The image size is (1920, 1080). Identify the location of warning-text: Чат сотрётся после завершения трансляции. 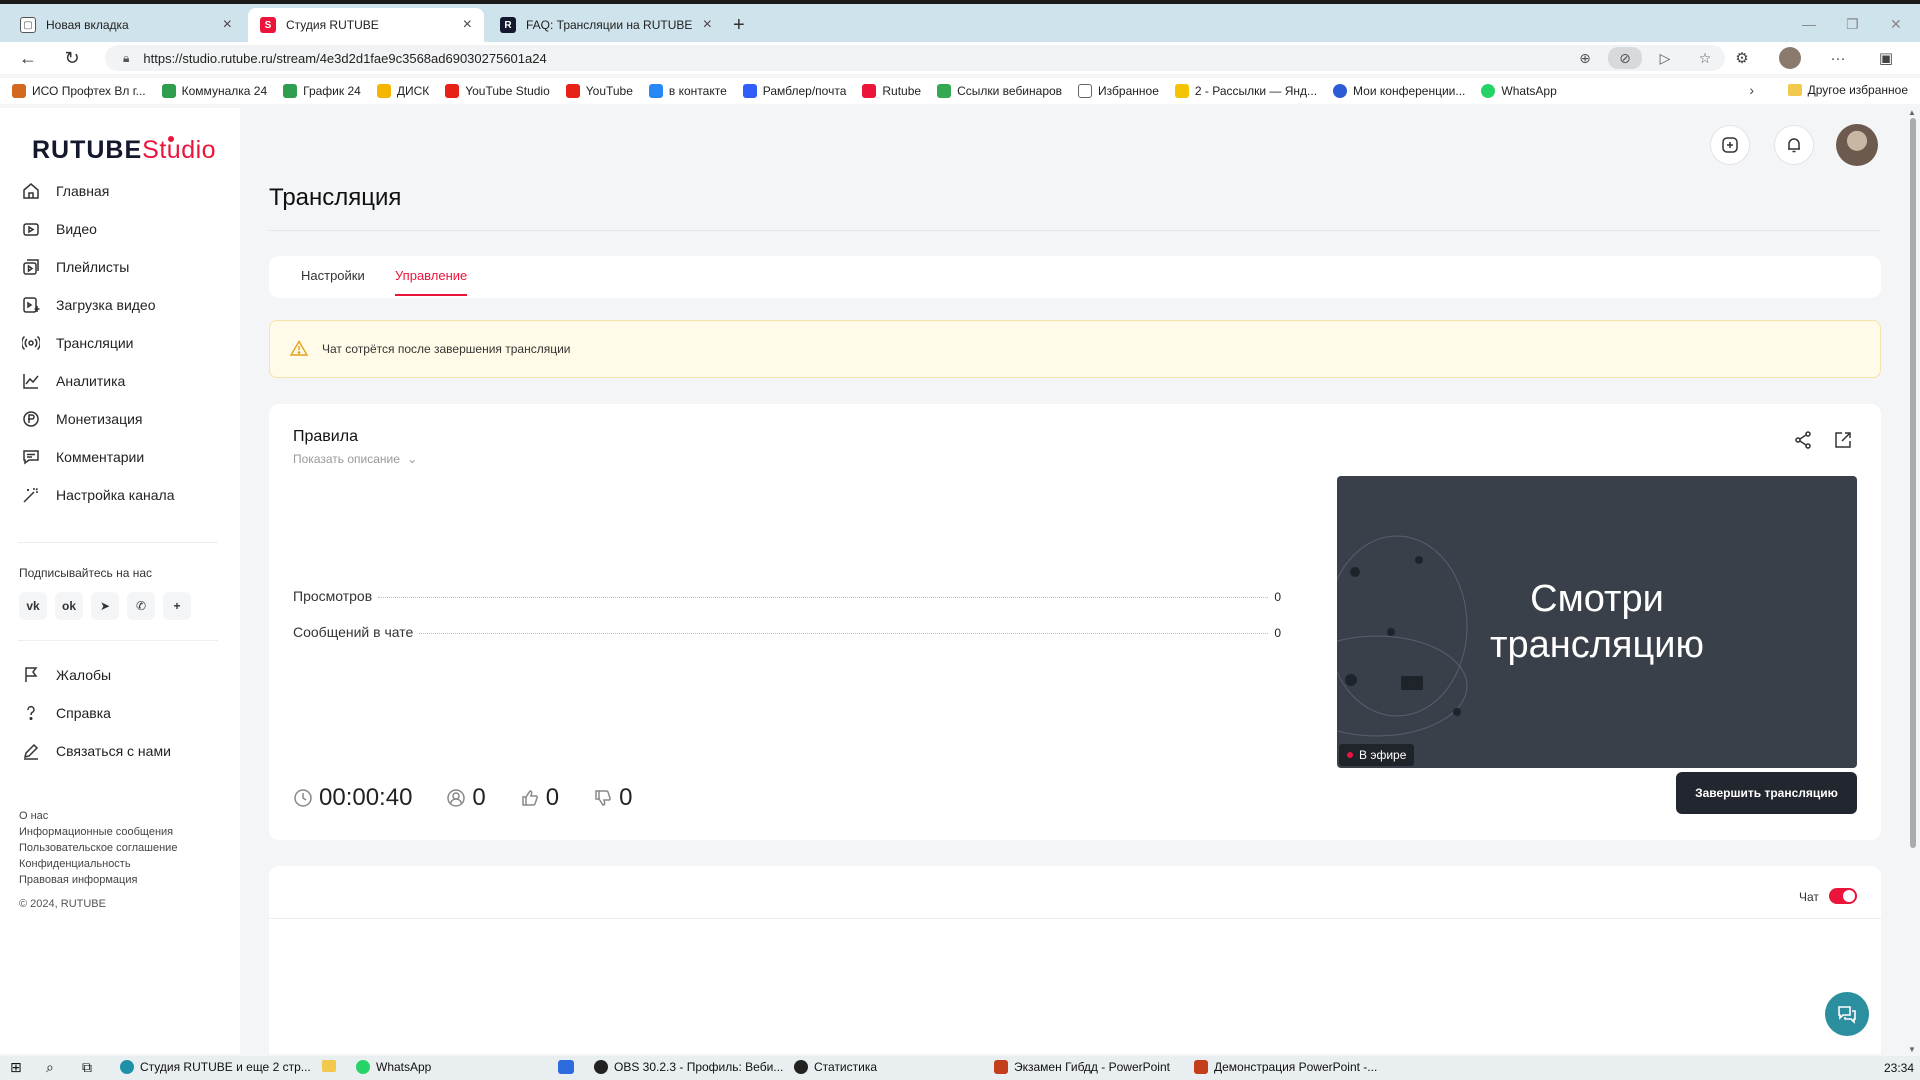
(446, 349).